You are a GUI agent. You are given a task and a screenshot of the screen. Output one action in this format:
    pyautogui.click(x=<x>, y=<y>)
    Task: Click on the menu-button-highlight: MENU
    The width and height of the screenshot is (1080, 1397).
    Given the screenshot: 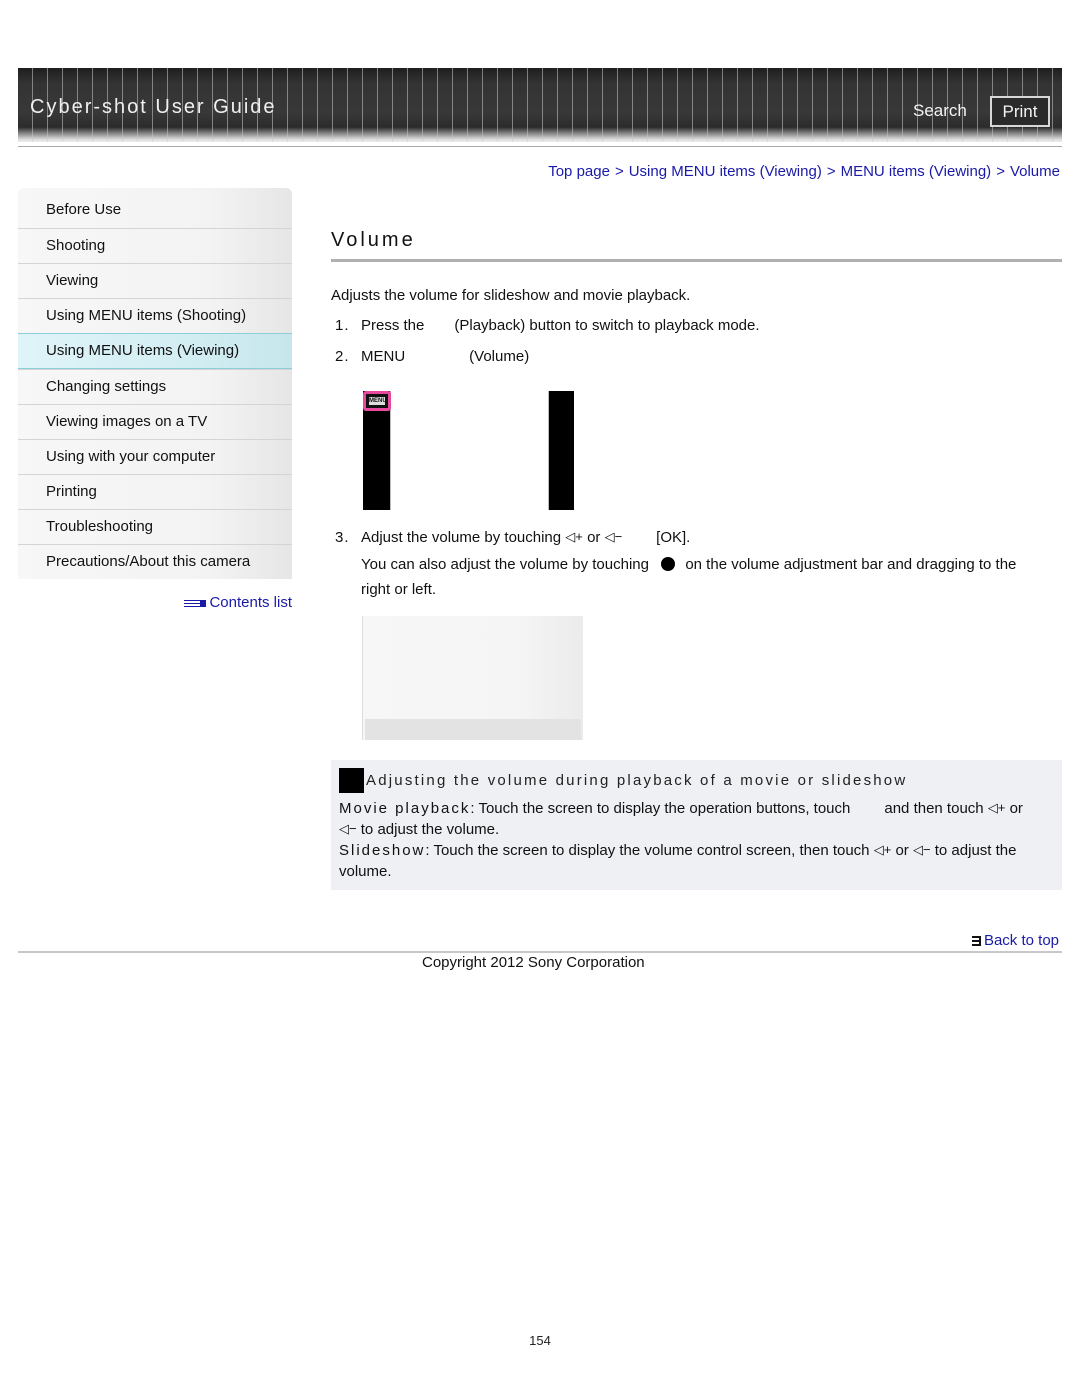 What is the action you would take?
    pyautogui.click(x=377, y=401)
    